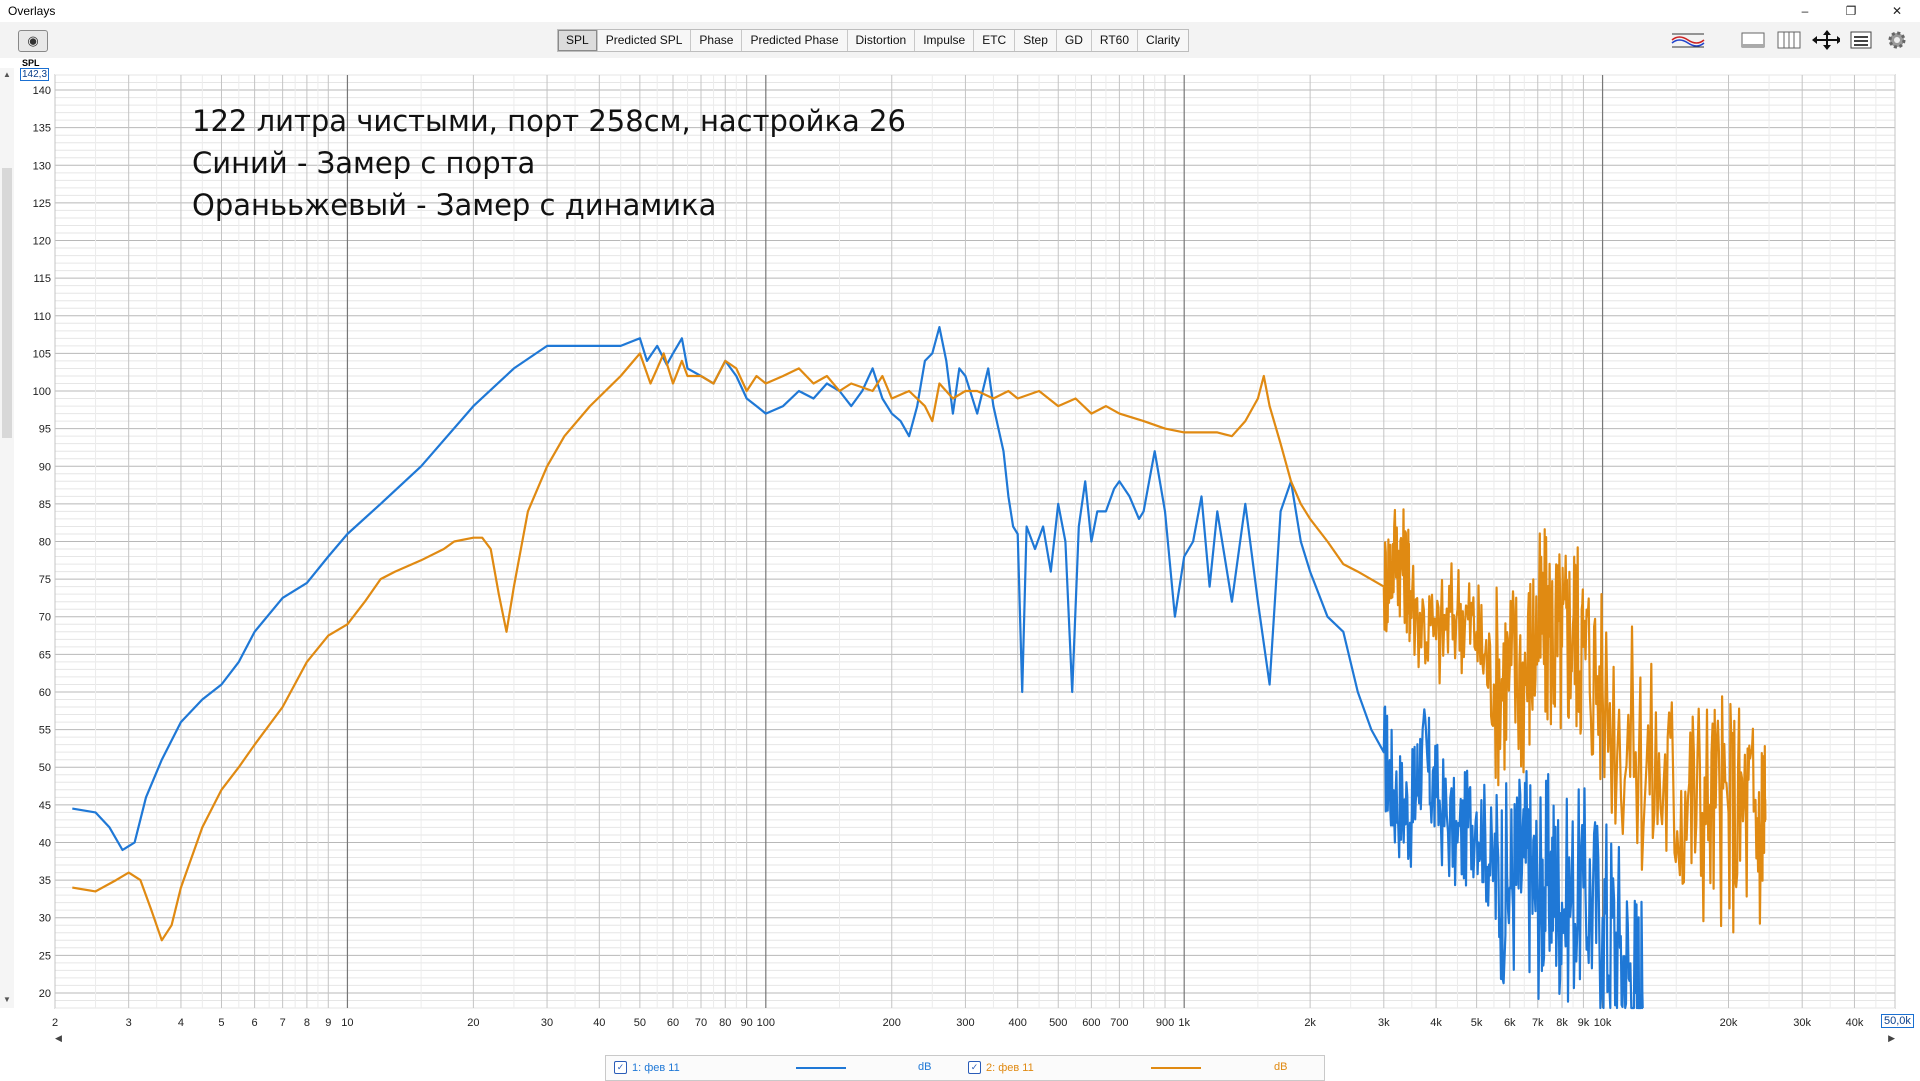 This screenshot has width=1920, height=1081. What do you see at coordinates (283, 1023) in the screenshot?
I see `x-tick-label: 7` at bounding box center [283, 1023].